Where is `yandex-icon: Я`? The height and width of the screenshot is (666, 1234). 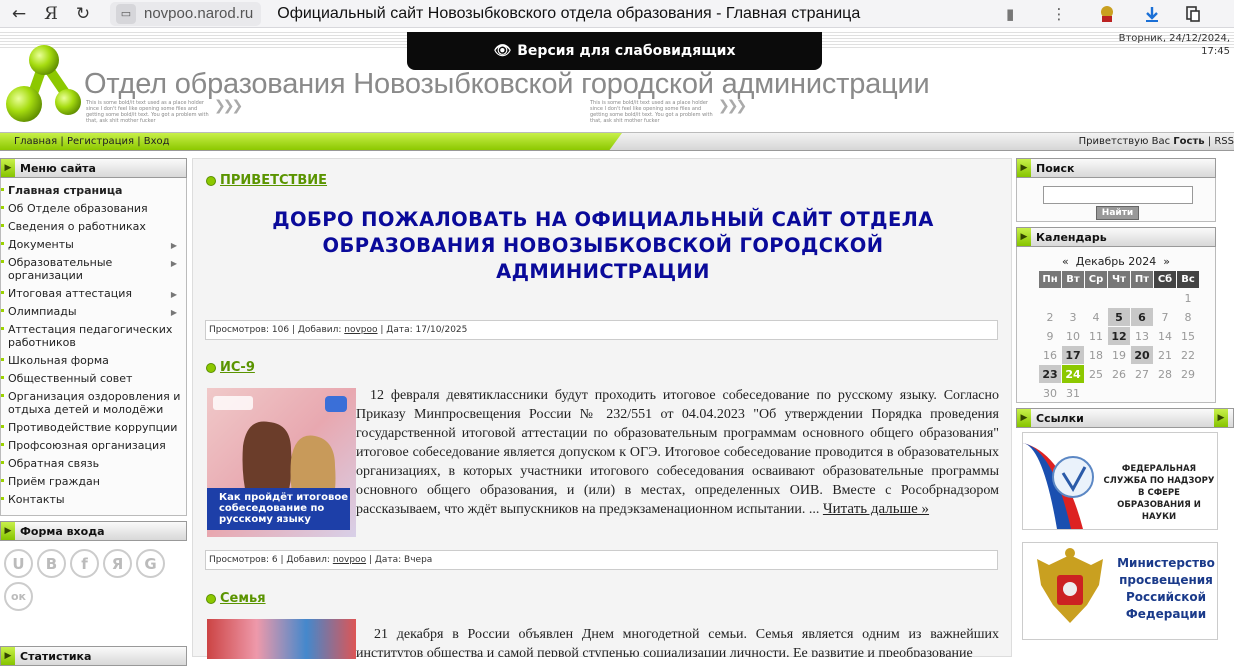
yandex-icon: Я is located at coordinates (51, 14).